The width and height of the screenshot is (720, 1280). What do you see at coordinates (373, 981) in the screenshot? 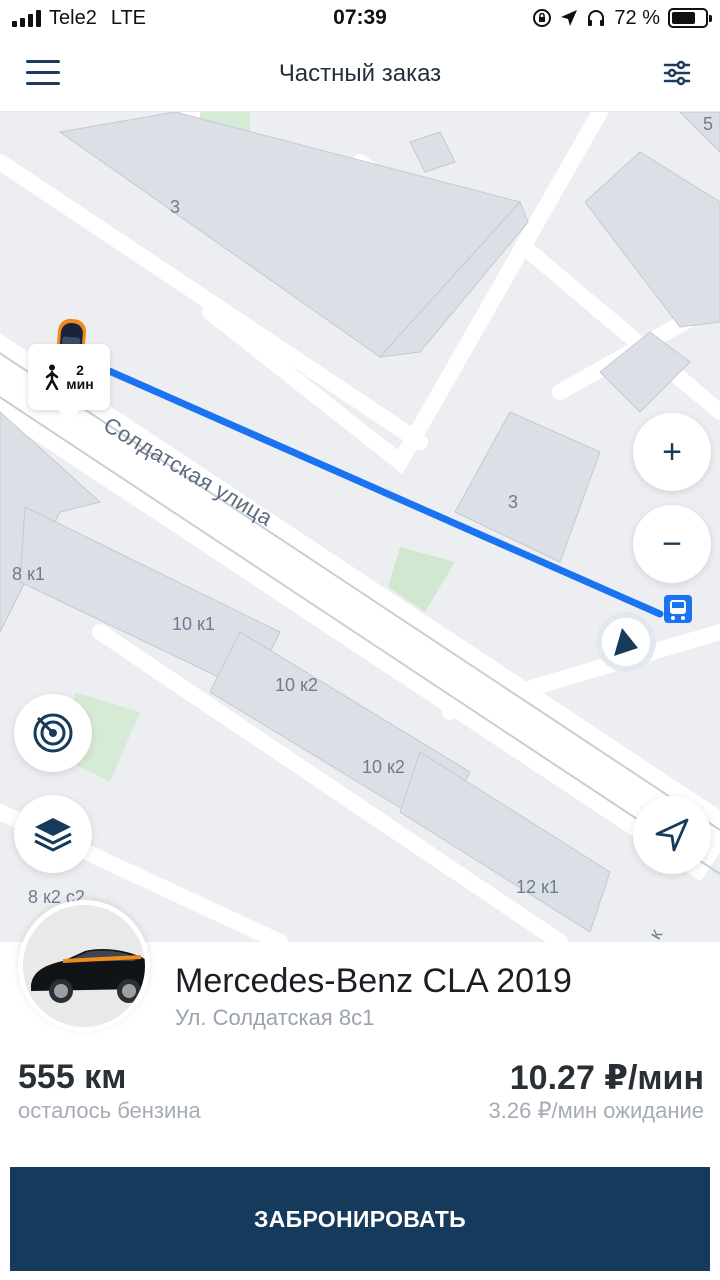
I see `car-model-title: Mercedes-Benz CLA 2019` at bounding box center [373, 981].